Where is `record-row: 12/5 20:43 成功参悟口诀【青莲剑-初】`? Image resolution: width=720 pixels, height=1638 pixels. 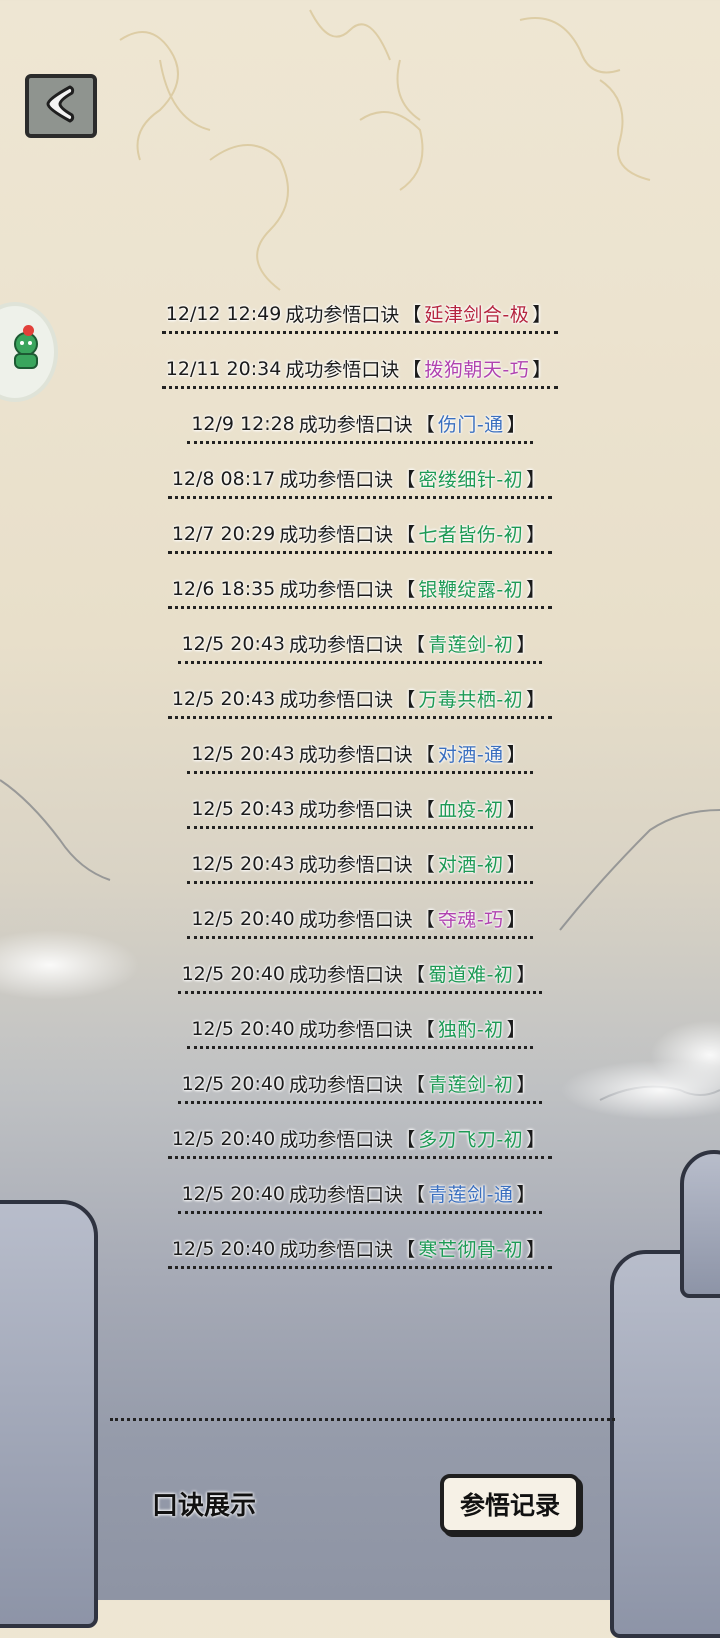
record-row: 12/5 20:43 成功参悟口诀【青莲剑-初】 is located at coordinates (360, 647).